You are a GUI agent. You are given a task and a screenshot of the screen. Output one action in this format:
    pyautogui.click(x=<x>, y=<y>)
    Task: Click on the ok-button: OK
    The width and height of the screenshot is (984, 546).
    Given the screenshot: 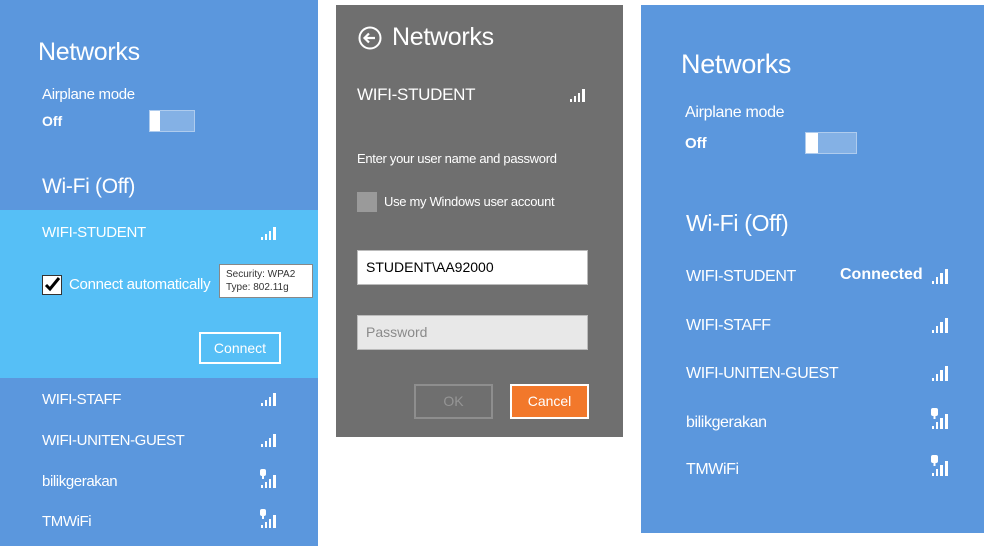 What is the action you would take?
    pyautogui.click(x=453, y=401)
    